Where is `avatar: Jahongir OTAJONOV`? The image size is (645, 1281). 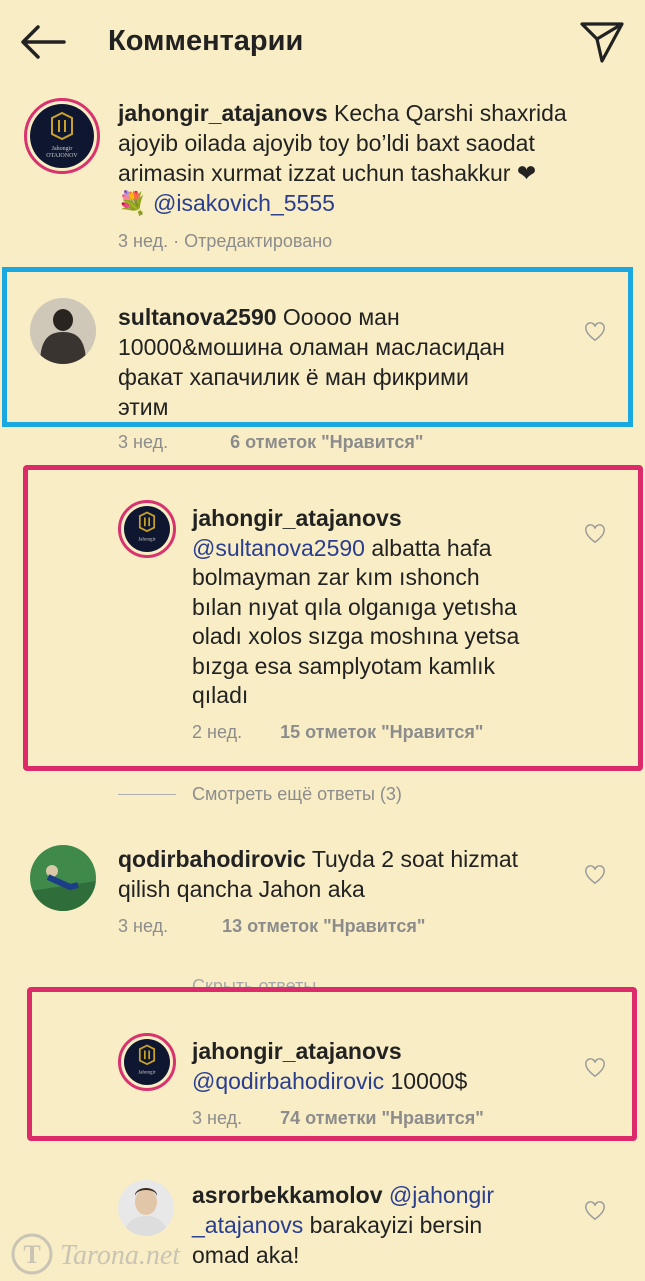 avatar: Jahongir OTAJONOV is located at coordinates (62, 136).